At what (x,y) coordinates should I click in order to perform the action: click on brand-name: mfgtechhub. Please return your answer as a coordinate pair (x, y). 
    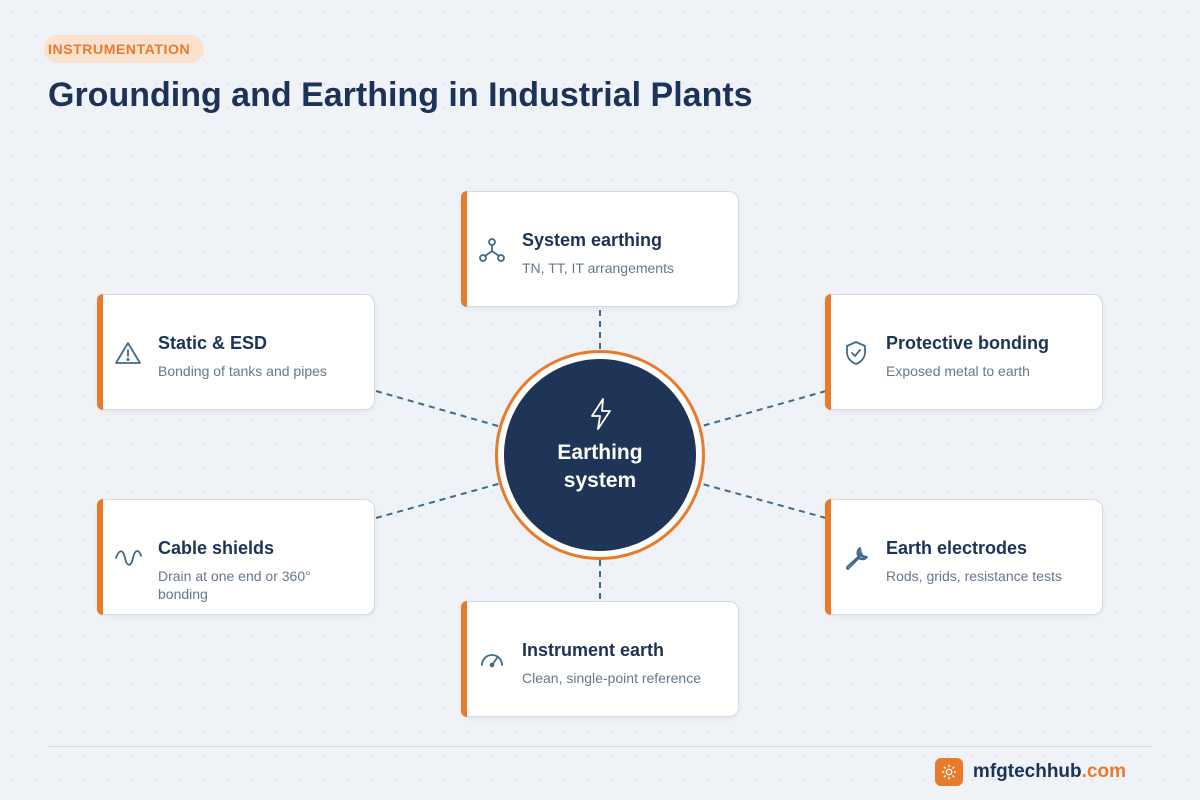
    Looking at the image, I should click on (1027, 771).